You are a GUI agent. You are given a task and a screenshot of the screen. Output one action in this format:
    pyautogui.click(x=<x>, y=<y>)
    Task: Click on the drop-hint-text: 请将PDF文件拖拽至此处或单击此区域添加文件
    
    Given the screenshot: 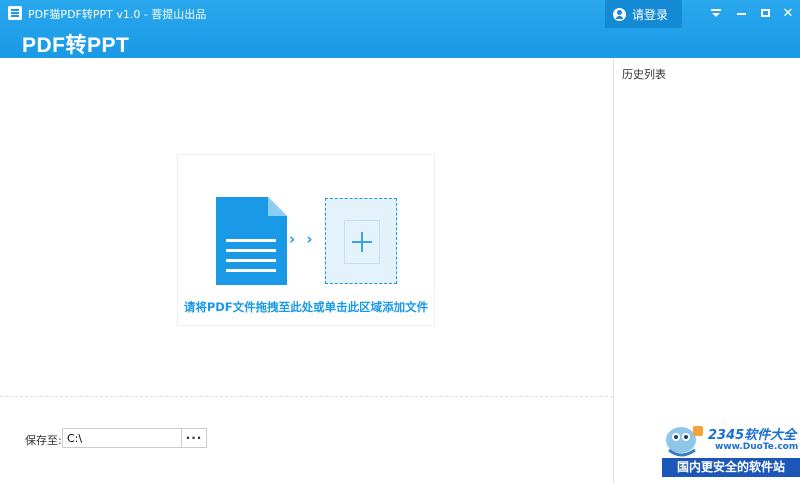 What is the action you would take?
    pyautogui.click(x=306, y=307)
    